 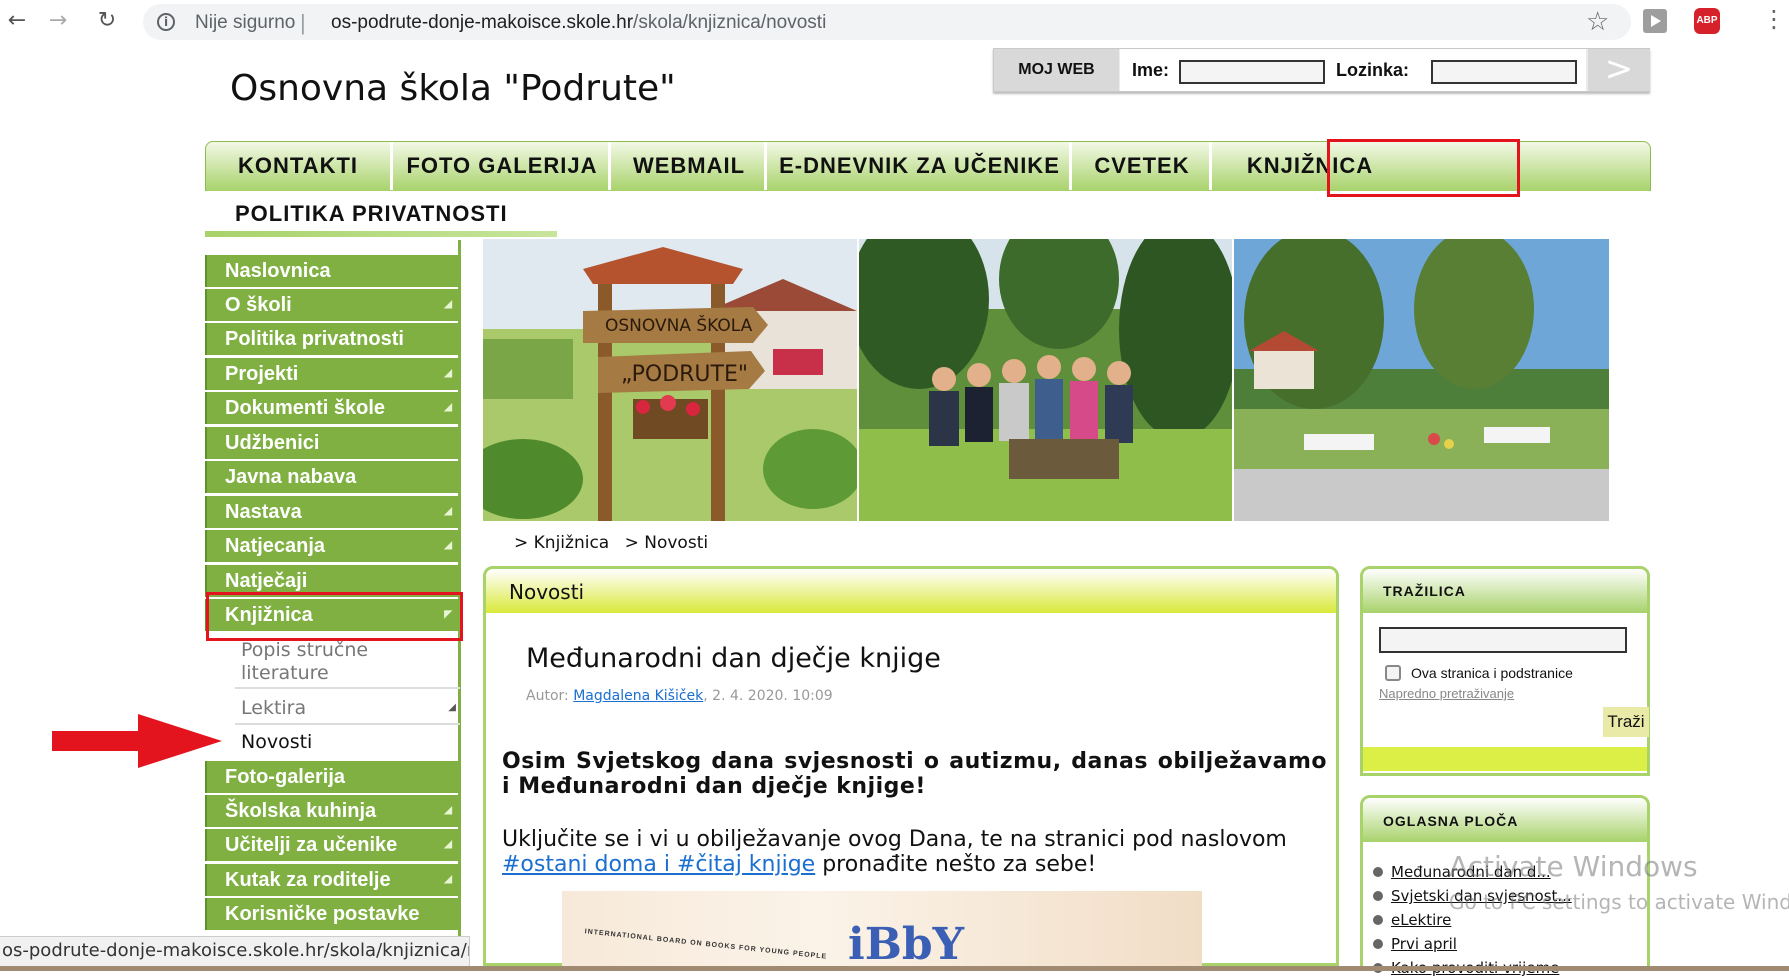 I want to click on password-input, so click(x=1504, y=72).